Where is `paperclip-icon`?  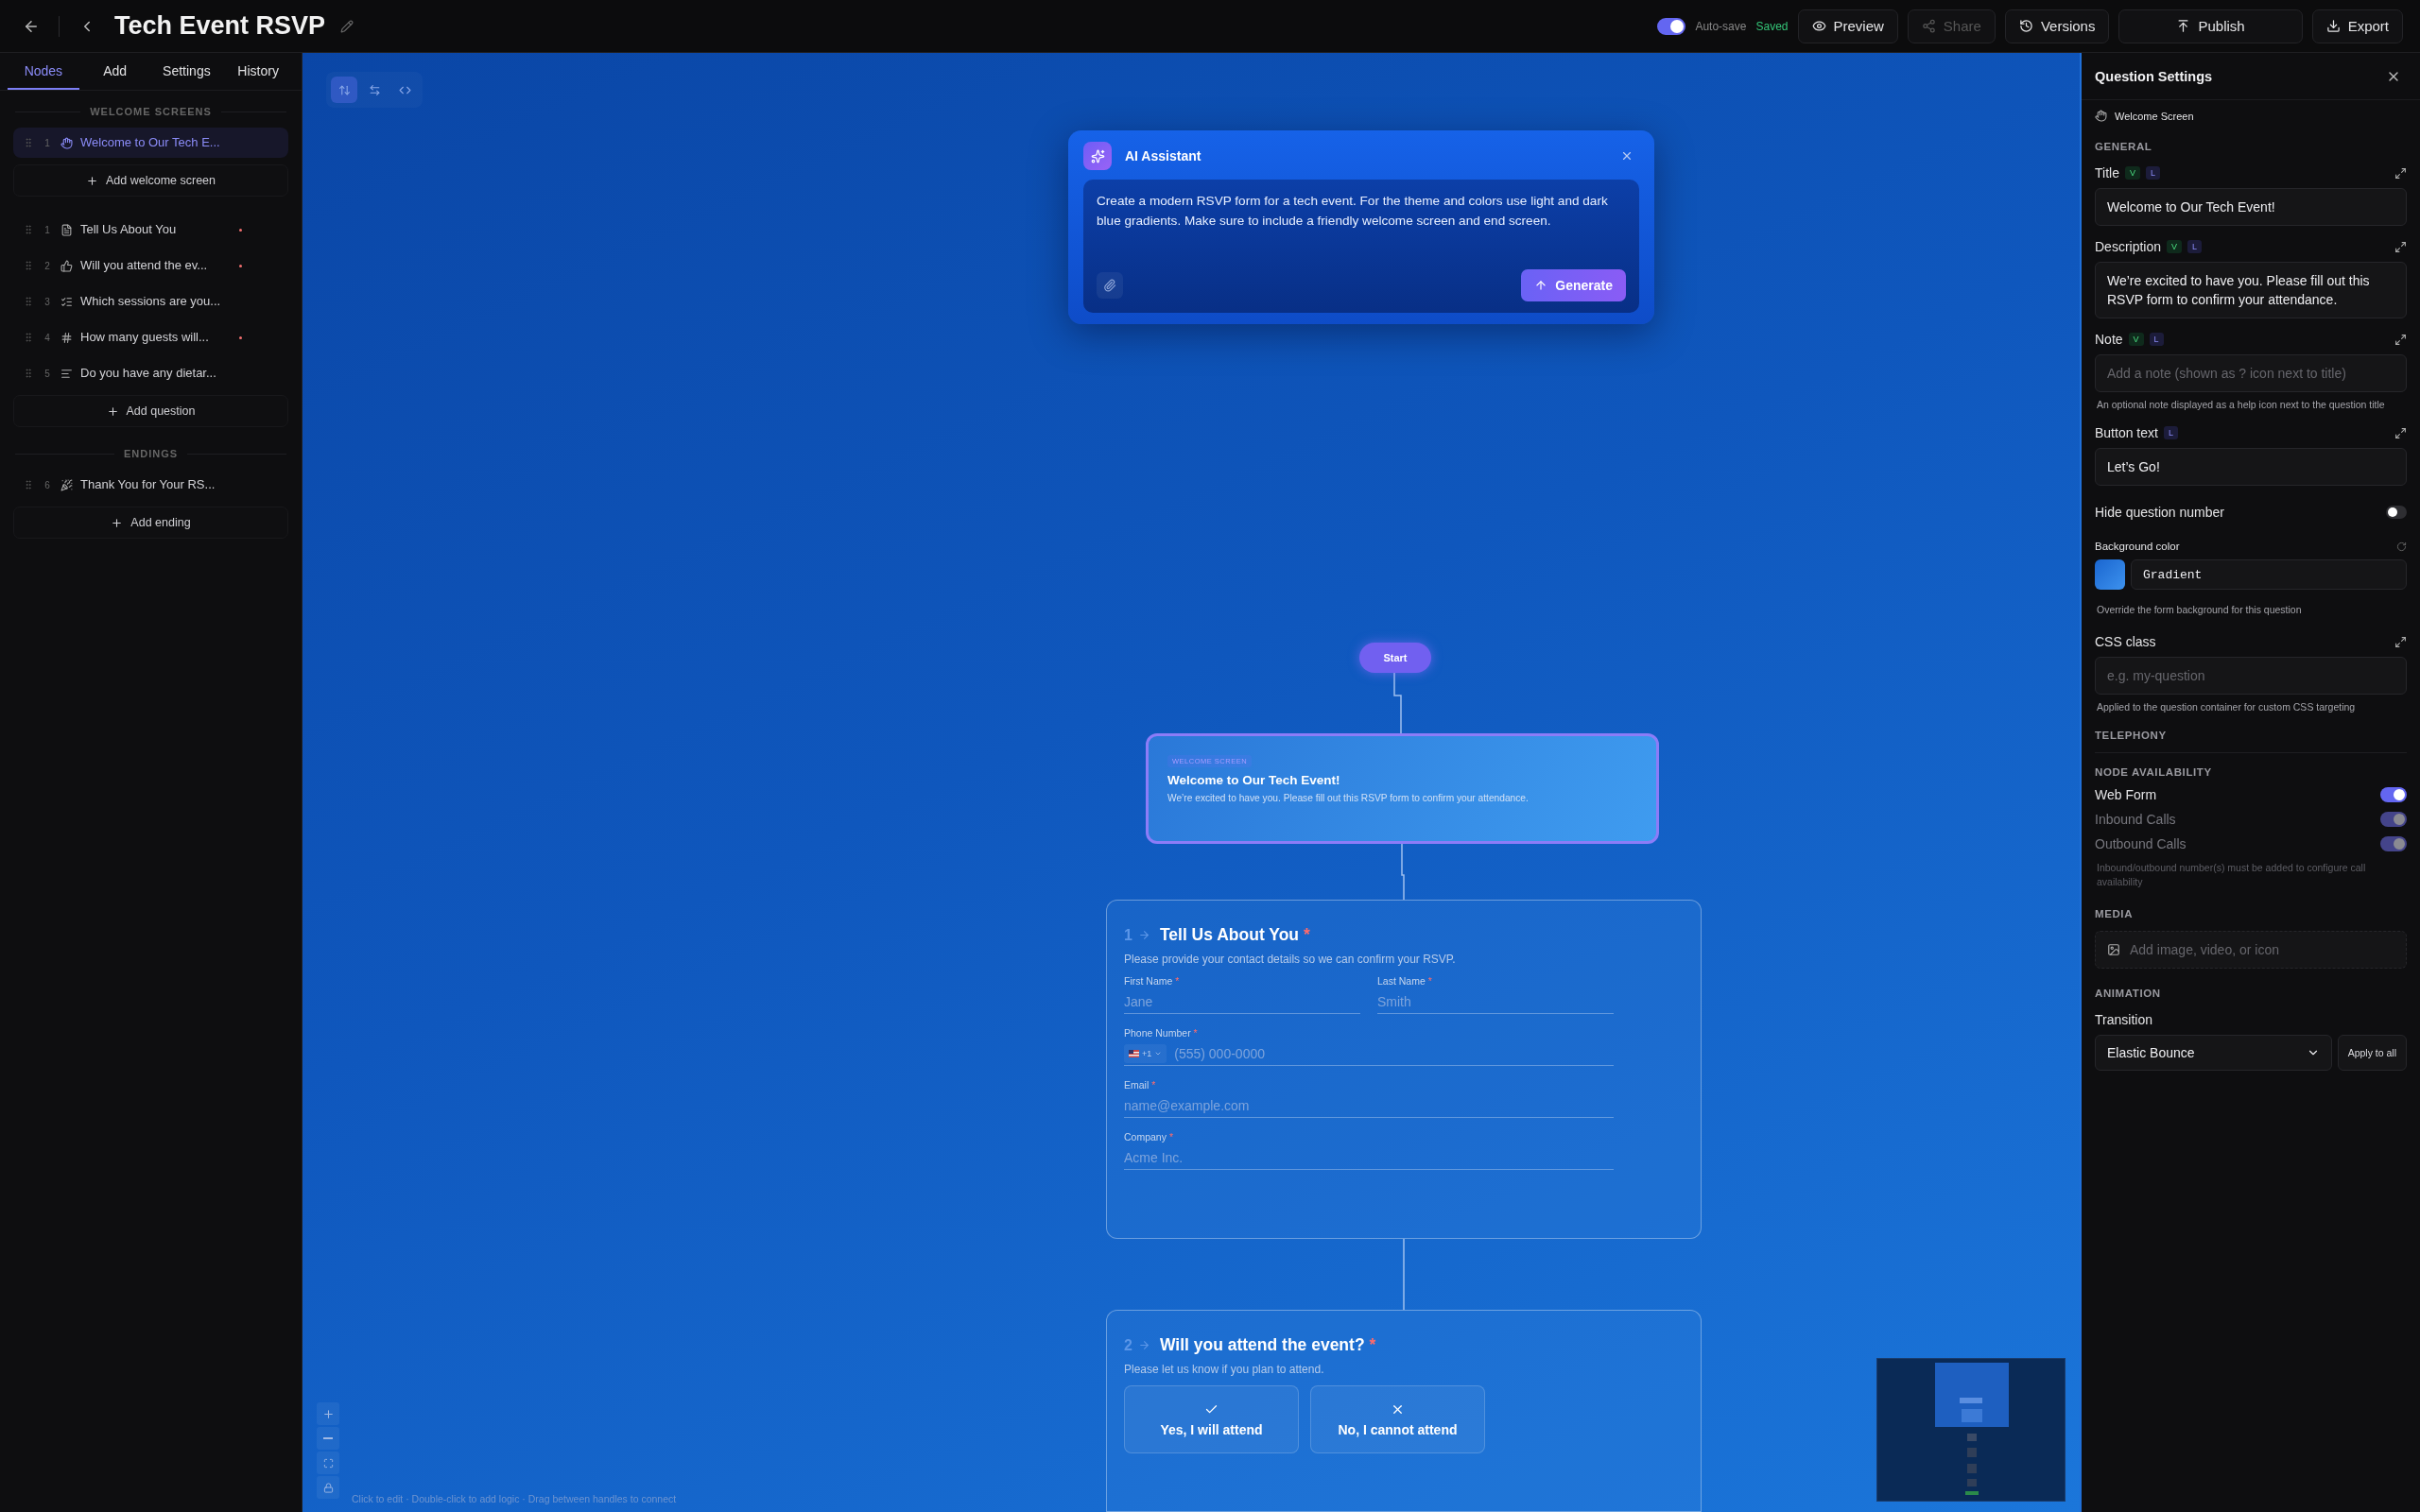
paperclip-icon is located at coordinates (1110, 285).